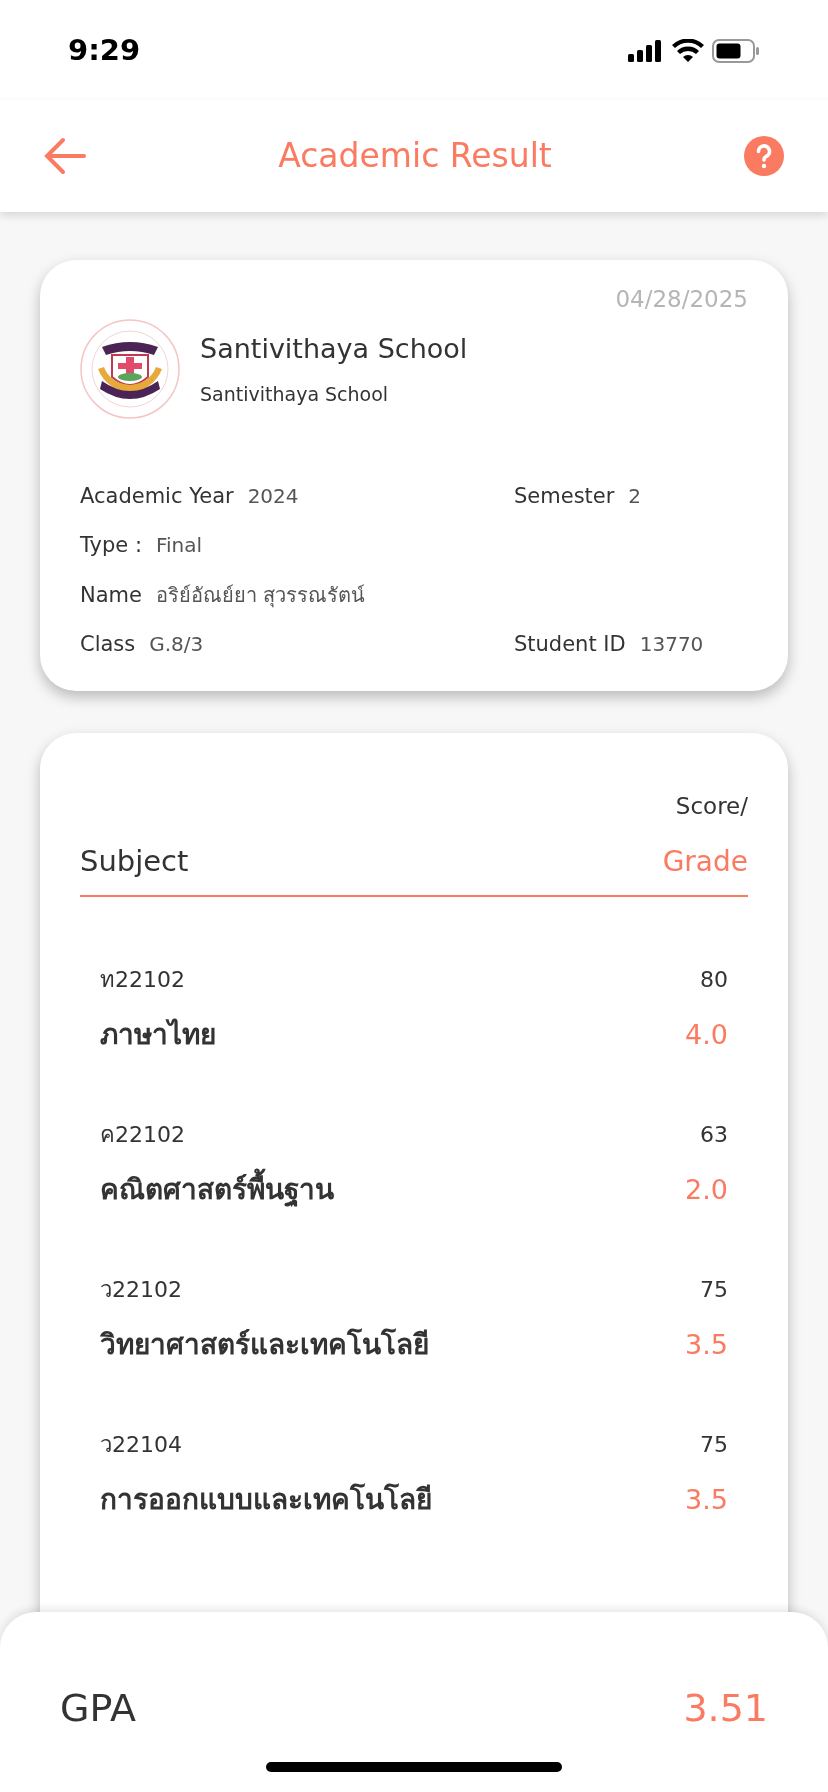 This screenshot has width=828, height=1792. I want to click on field-value: อริย์อัณย์ยา สุวรรณรัตน์, so click(260, 595).